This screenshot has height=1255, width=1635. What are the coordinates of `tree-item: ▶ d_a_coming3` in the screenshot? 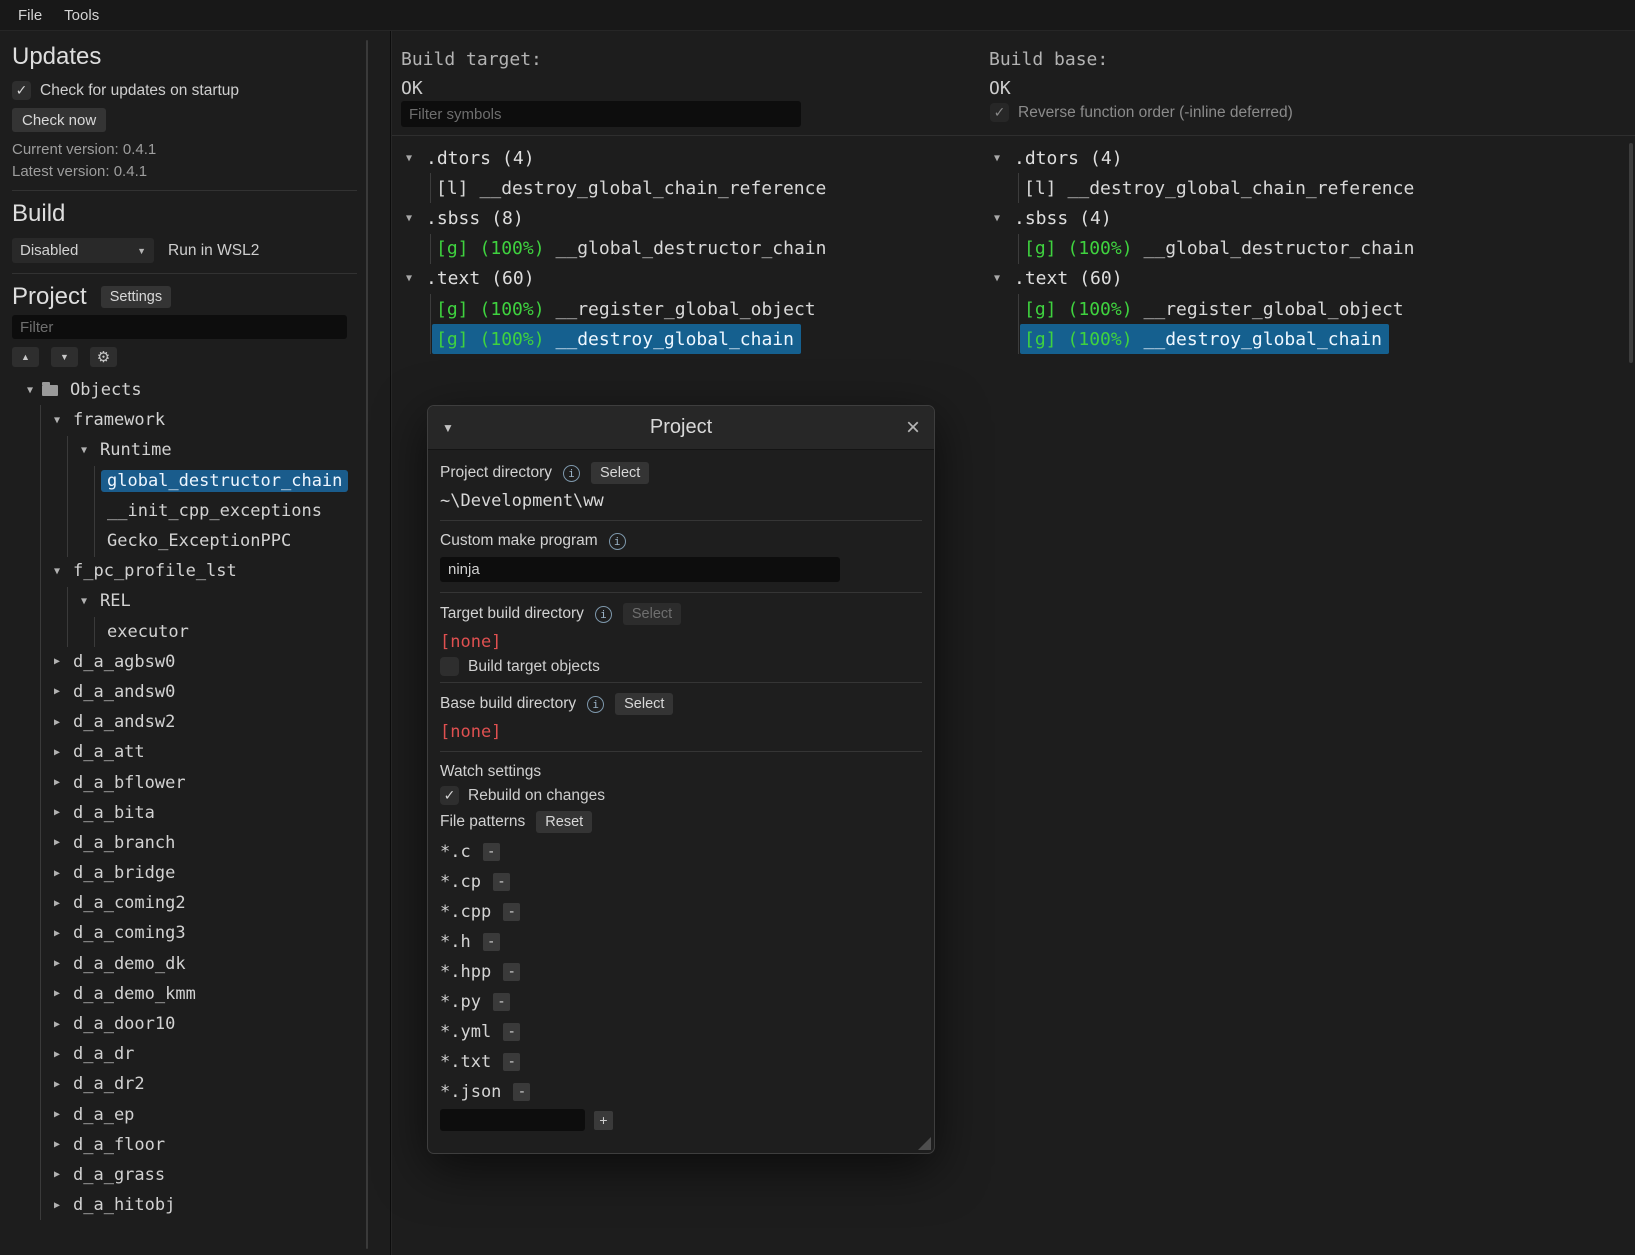 It's located at (184, 933).